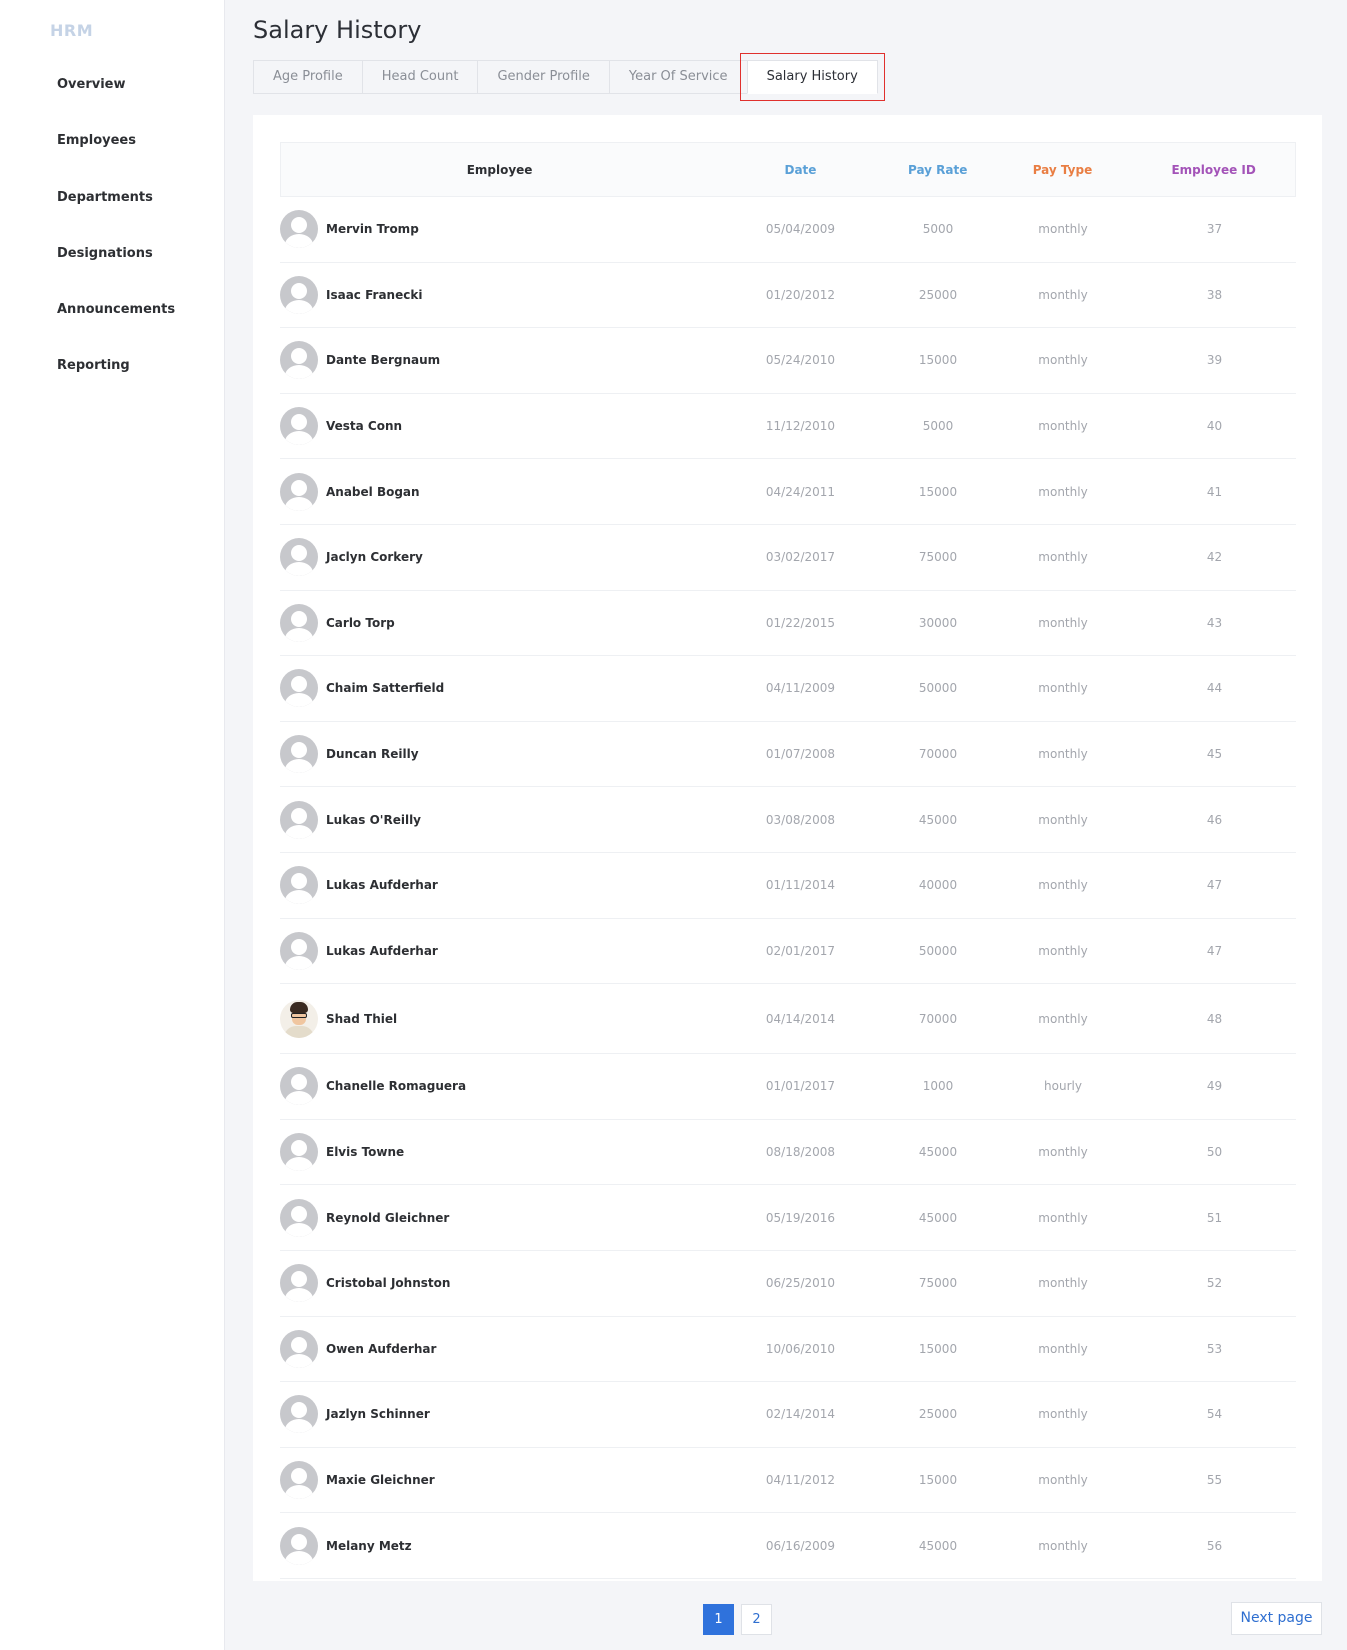 The image size is (1347, 1650). I want to click on sidebar-item-announcements: Announcements, so click(116, 325).